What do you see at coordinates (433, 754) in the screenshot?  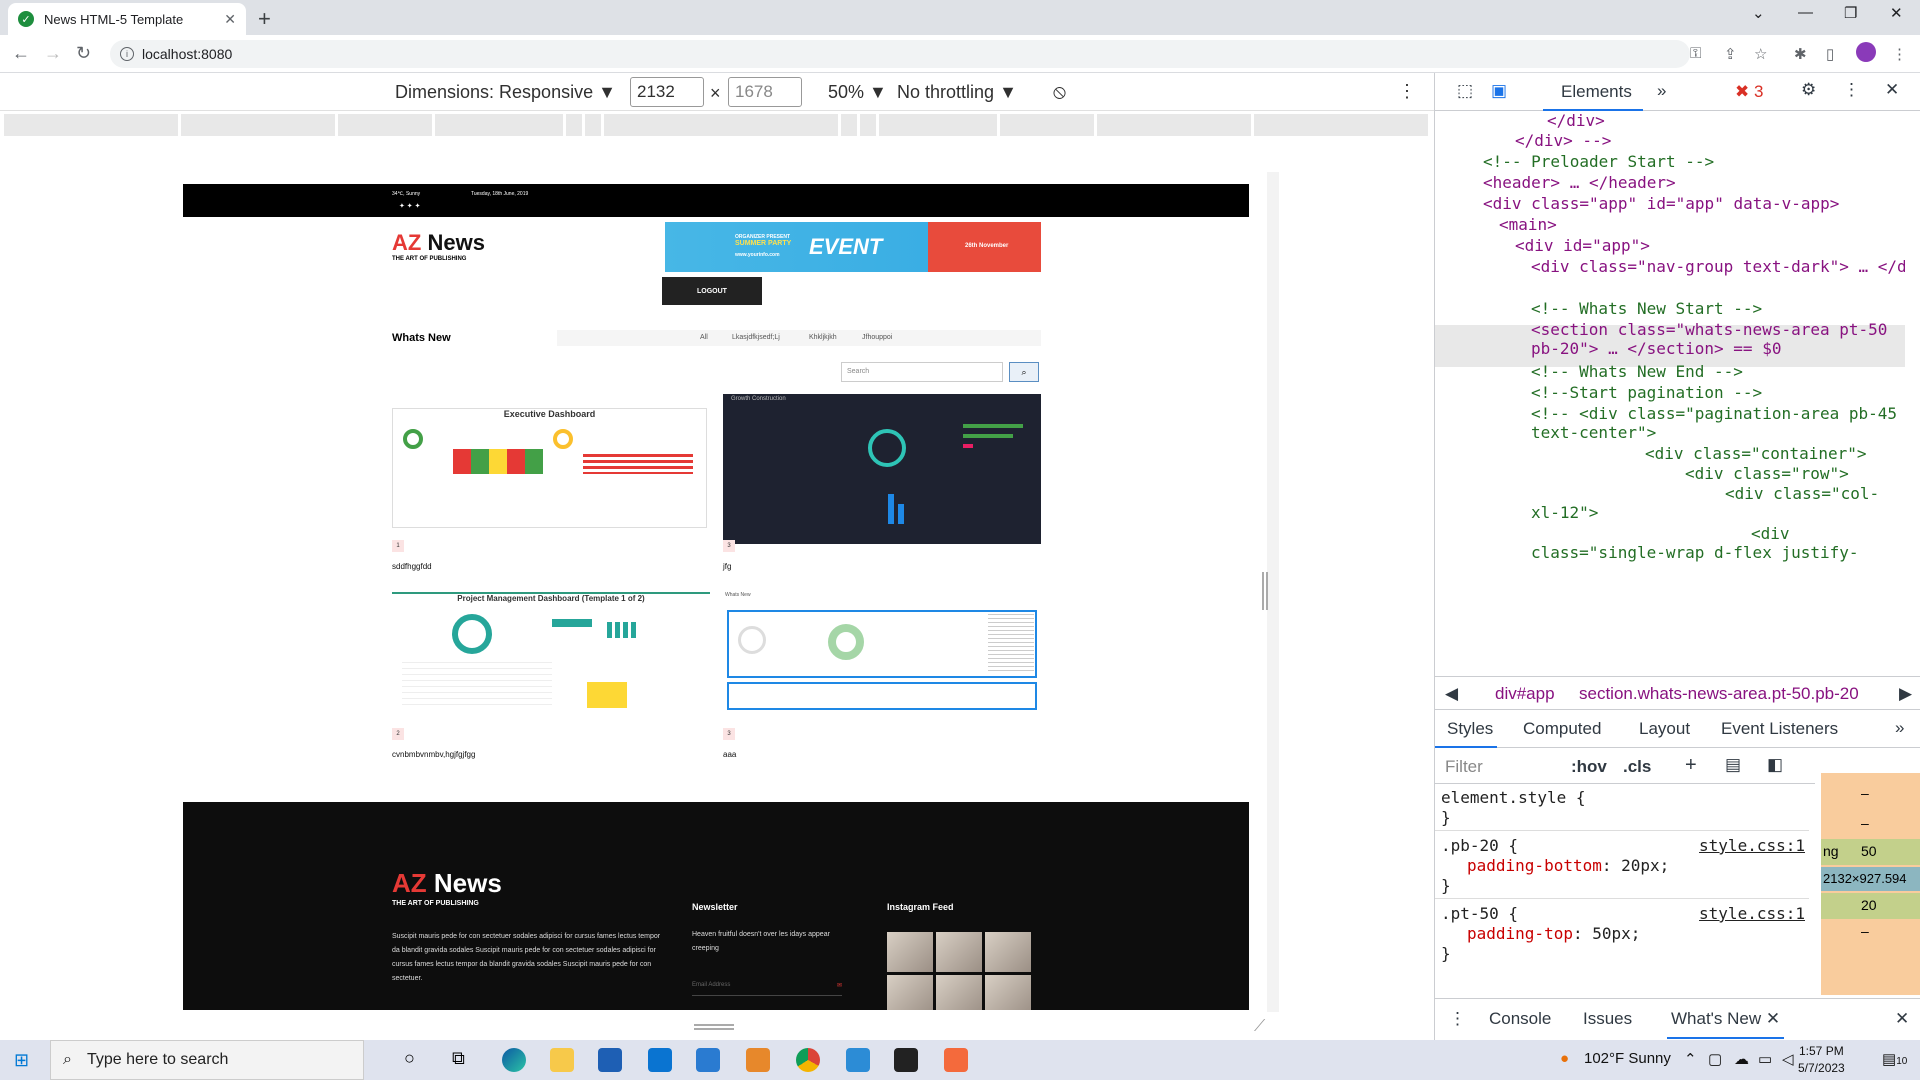 I see `card-caption: cvnbmbvnmbv,hgjfgjfgg` at bounding box center [433, 754].